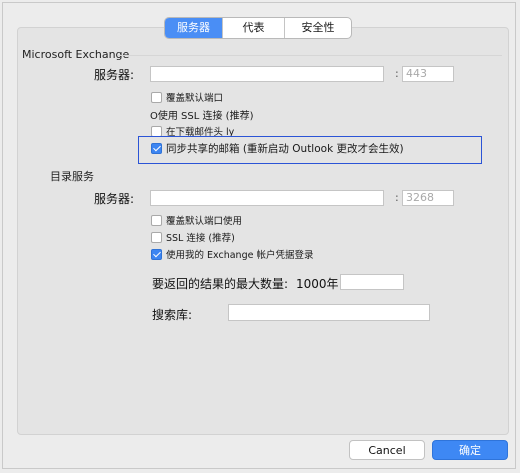 The width and height of the screenshot is (520, 473). What do you see at coordinates (114, 75) in the screenshot?
I see `exchange-server-label: 服务器:` at bounding box center [114, 75].